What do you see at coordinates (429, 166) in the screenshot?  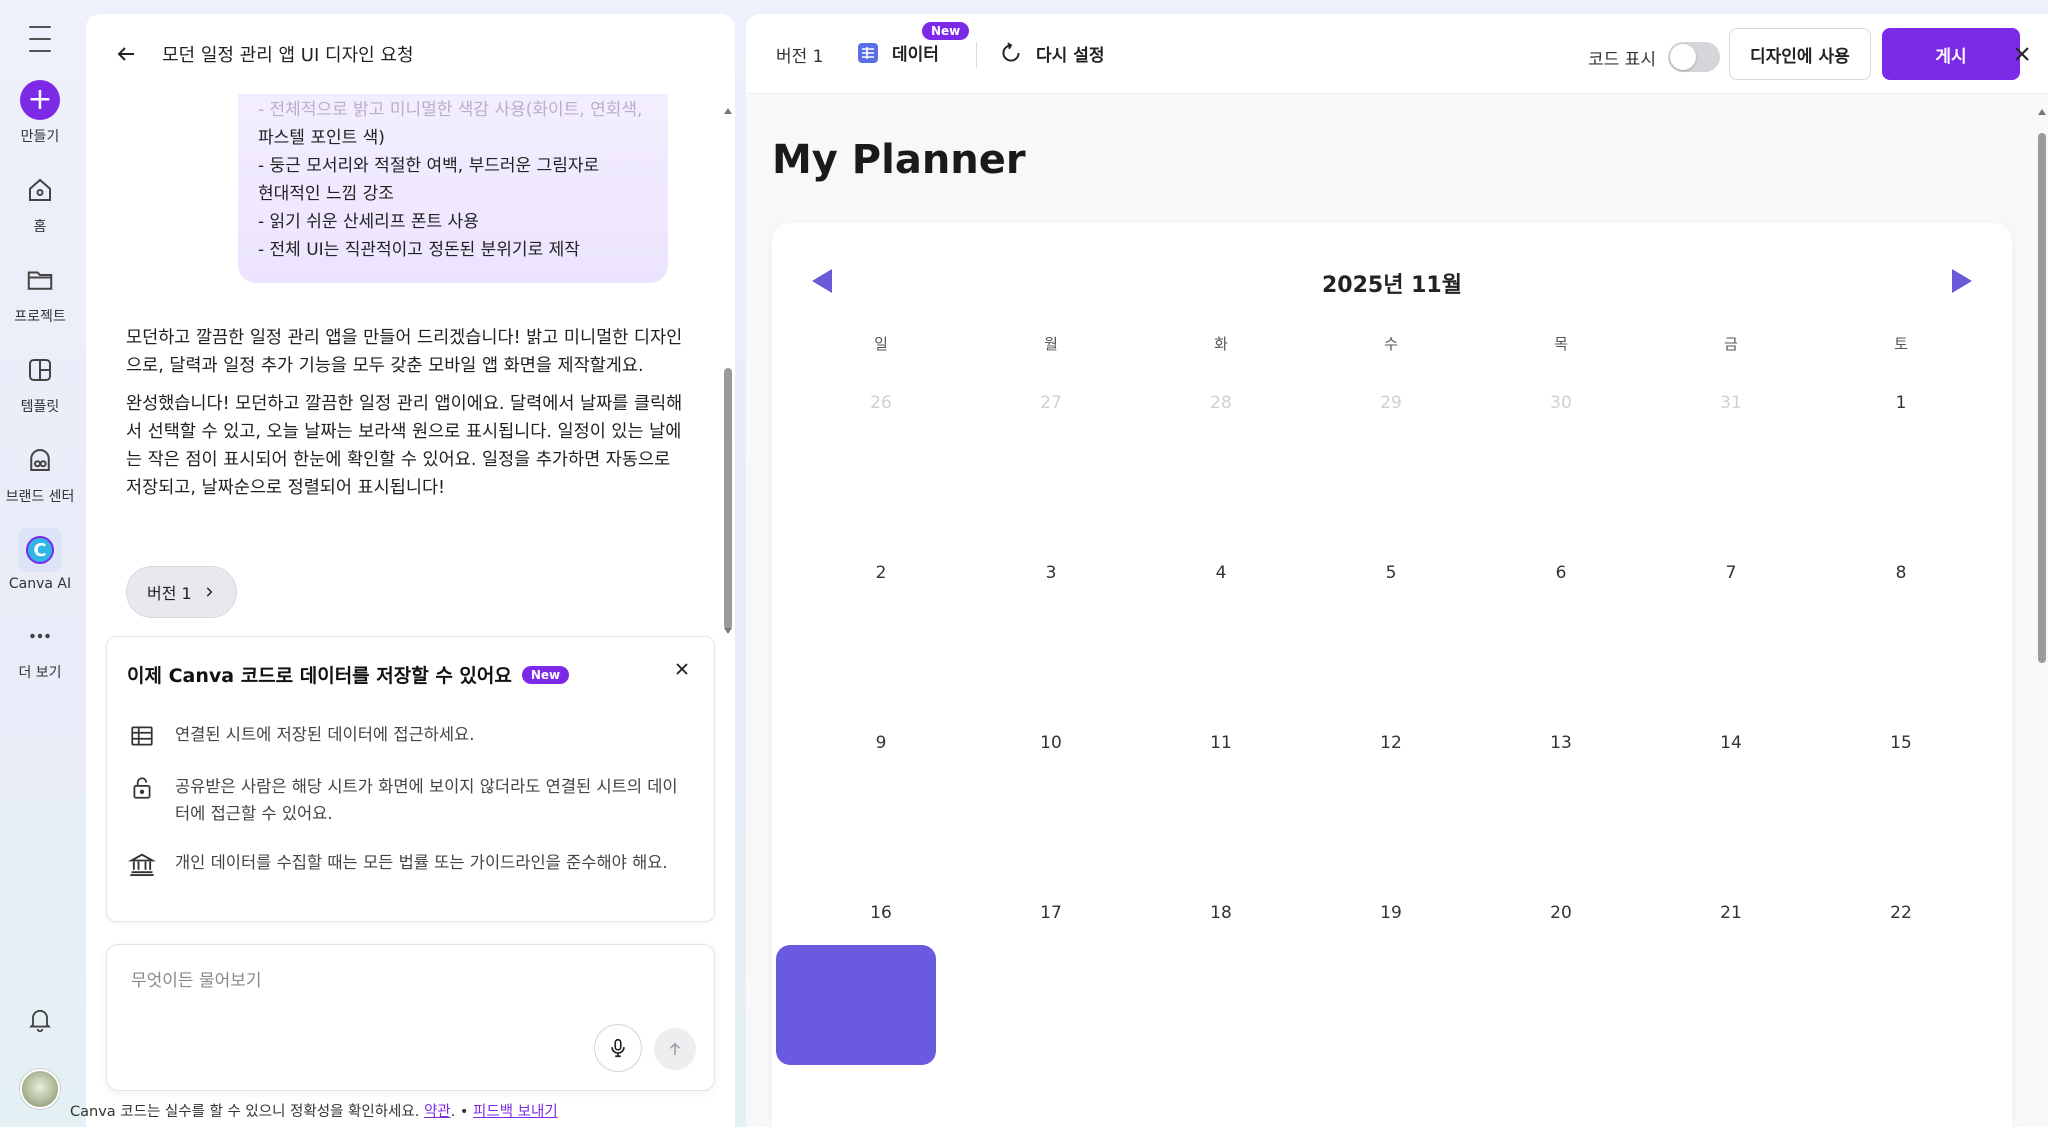 I see `user-message-line: - 둥근 모서리와 적절한 여백, 부드러운 그림자로` at bounding box center [429, 166].